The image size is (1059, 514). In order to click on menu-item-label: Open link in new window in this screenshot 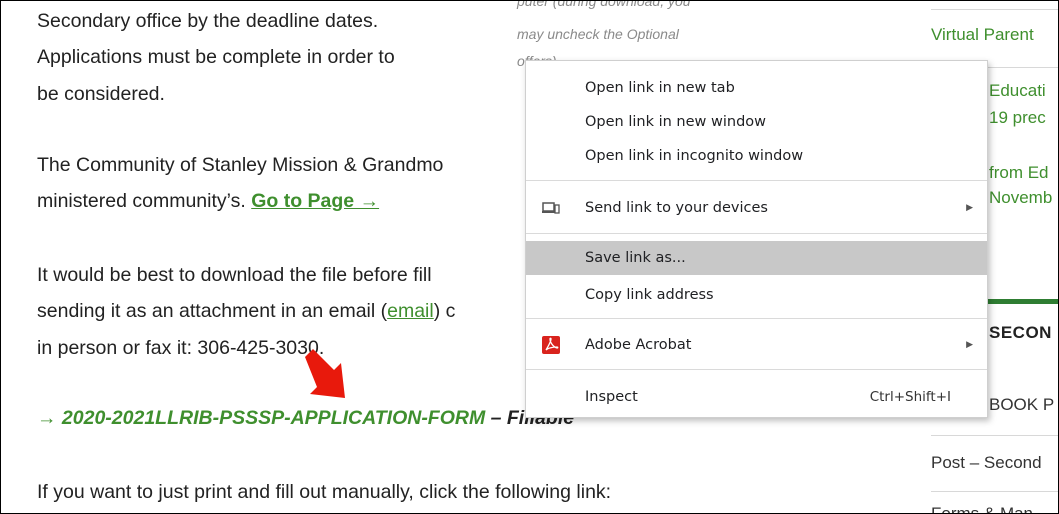, I will do `click(676, 122)`.